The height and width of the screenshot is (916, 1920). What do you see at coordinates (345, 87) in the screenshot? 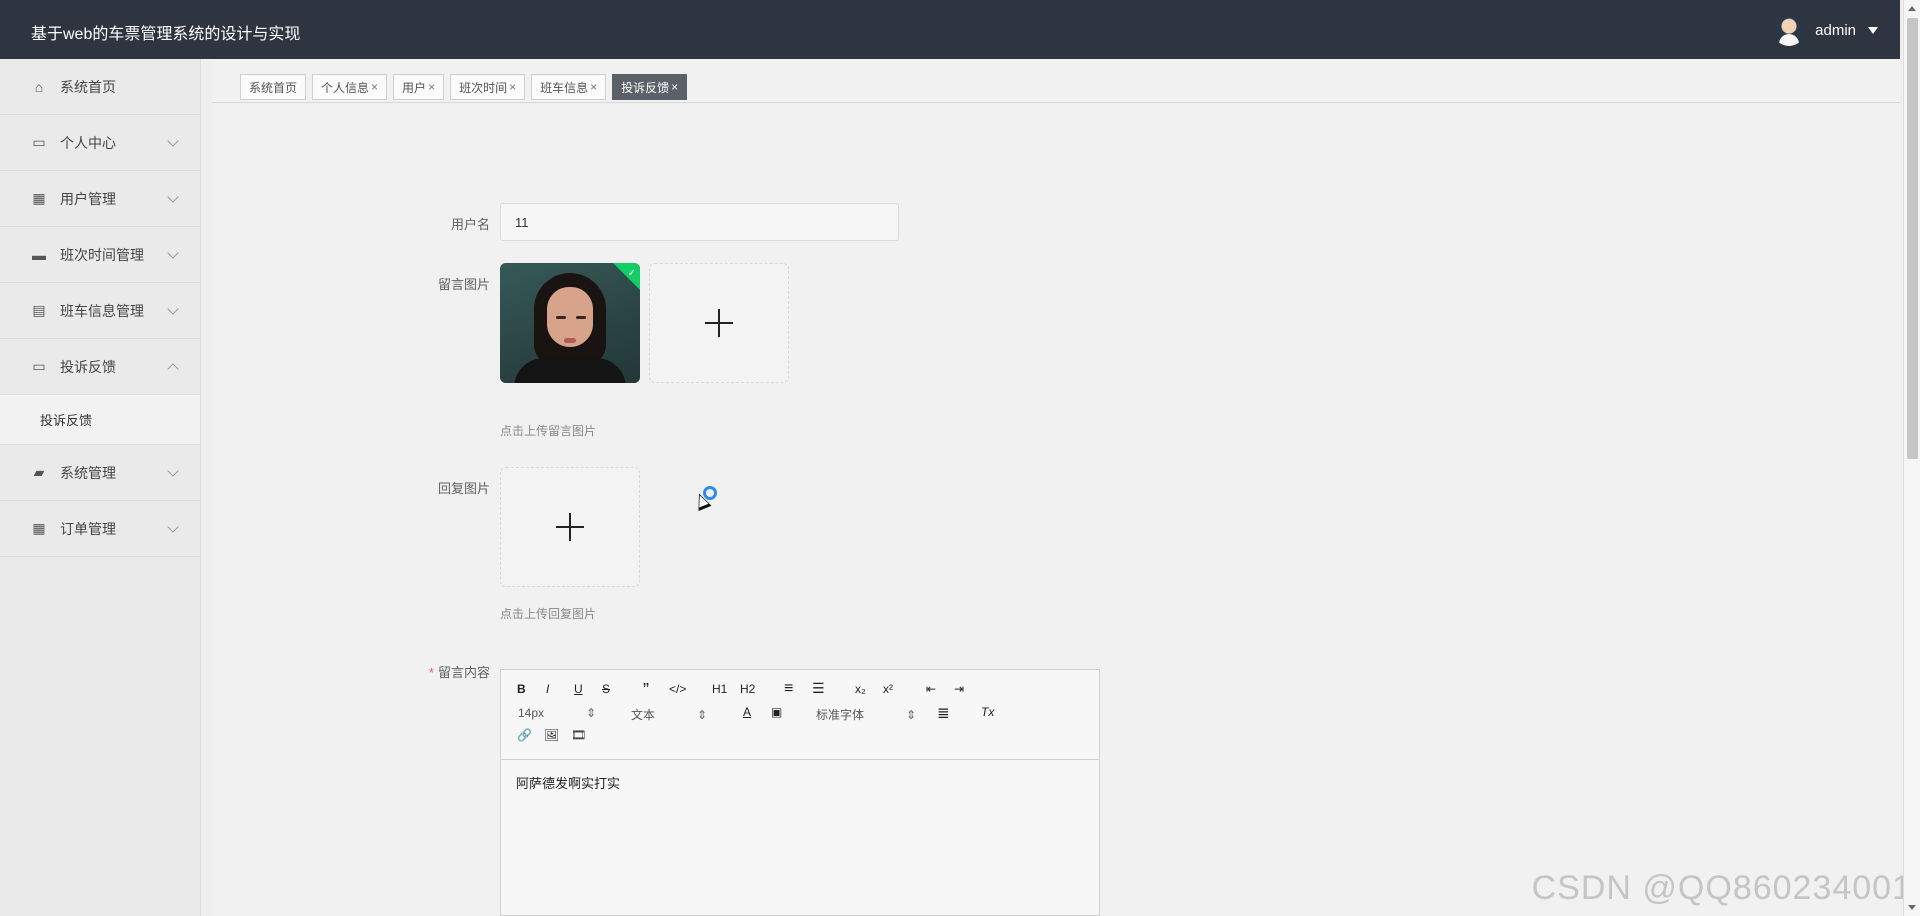
I see `tab-label: 个人信息` at bounding box center [345, 87].